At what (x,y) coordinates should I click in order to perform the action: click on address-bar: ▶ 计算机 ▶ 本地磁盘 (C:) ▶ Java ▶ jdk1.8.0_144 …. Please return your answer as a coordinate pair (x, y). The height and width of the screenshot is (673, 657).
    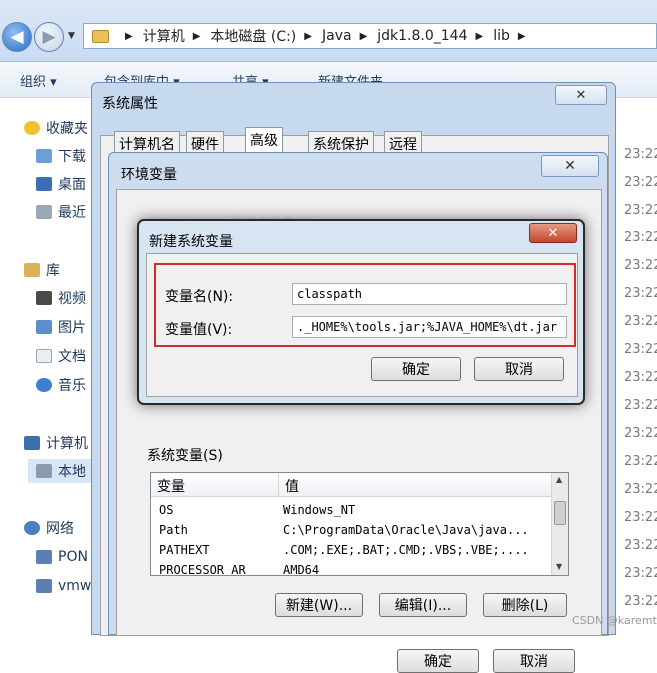
    Looking at the image, I should click on (370, 36).